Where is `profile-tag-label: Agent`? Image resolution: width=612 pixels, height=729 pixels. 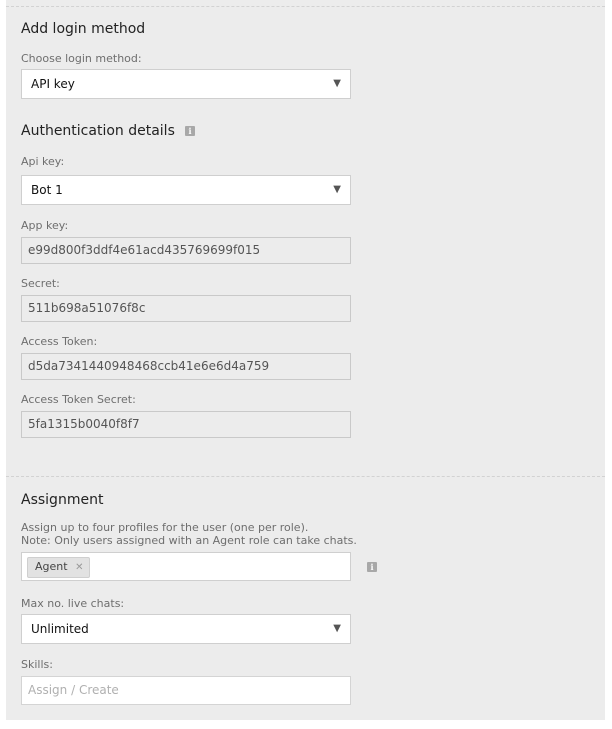
profile-tag-label: Agent is located at coordinates (51, 566).